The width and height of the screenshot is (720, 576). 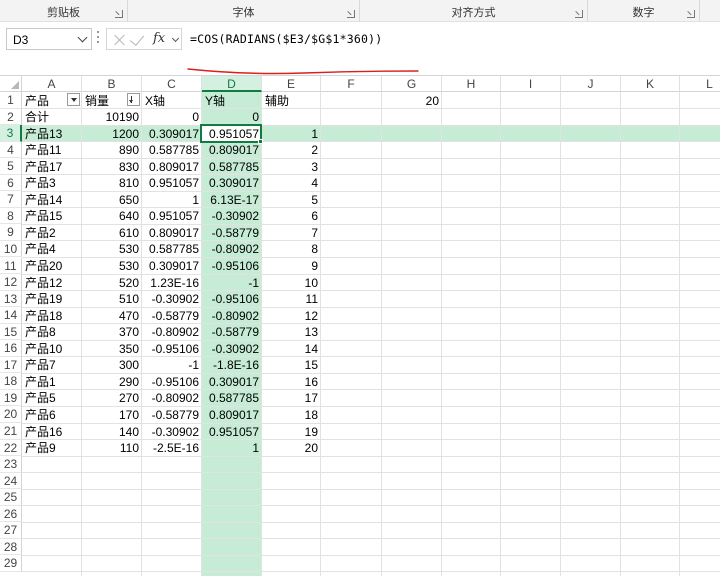 I want to click on row-header-24: 24, so click(x=11, y=481).